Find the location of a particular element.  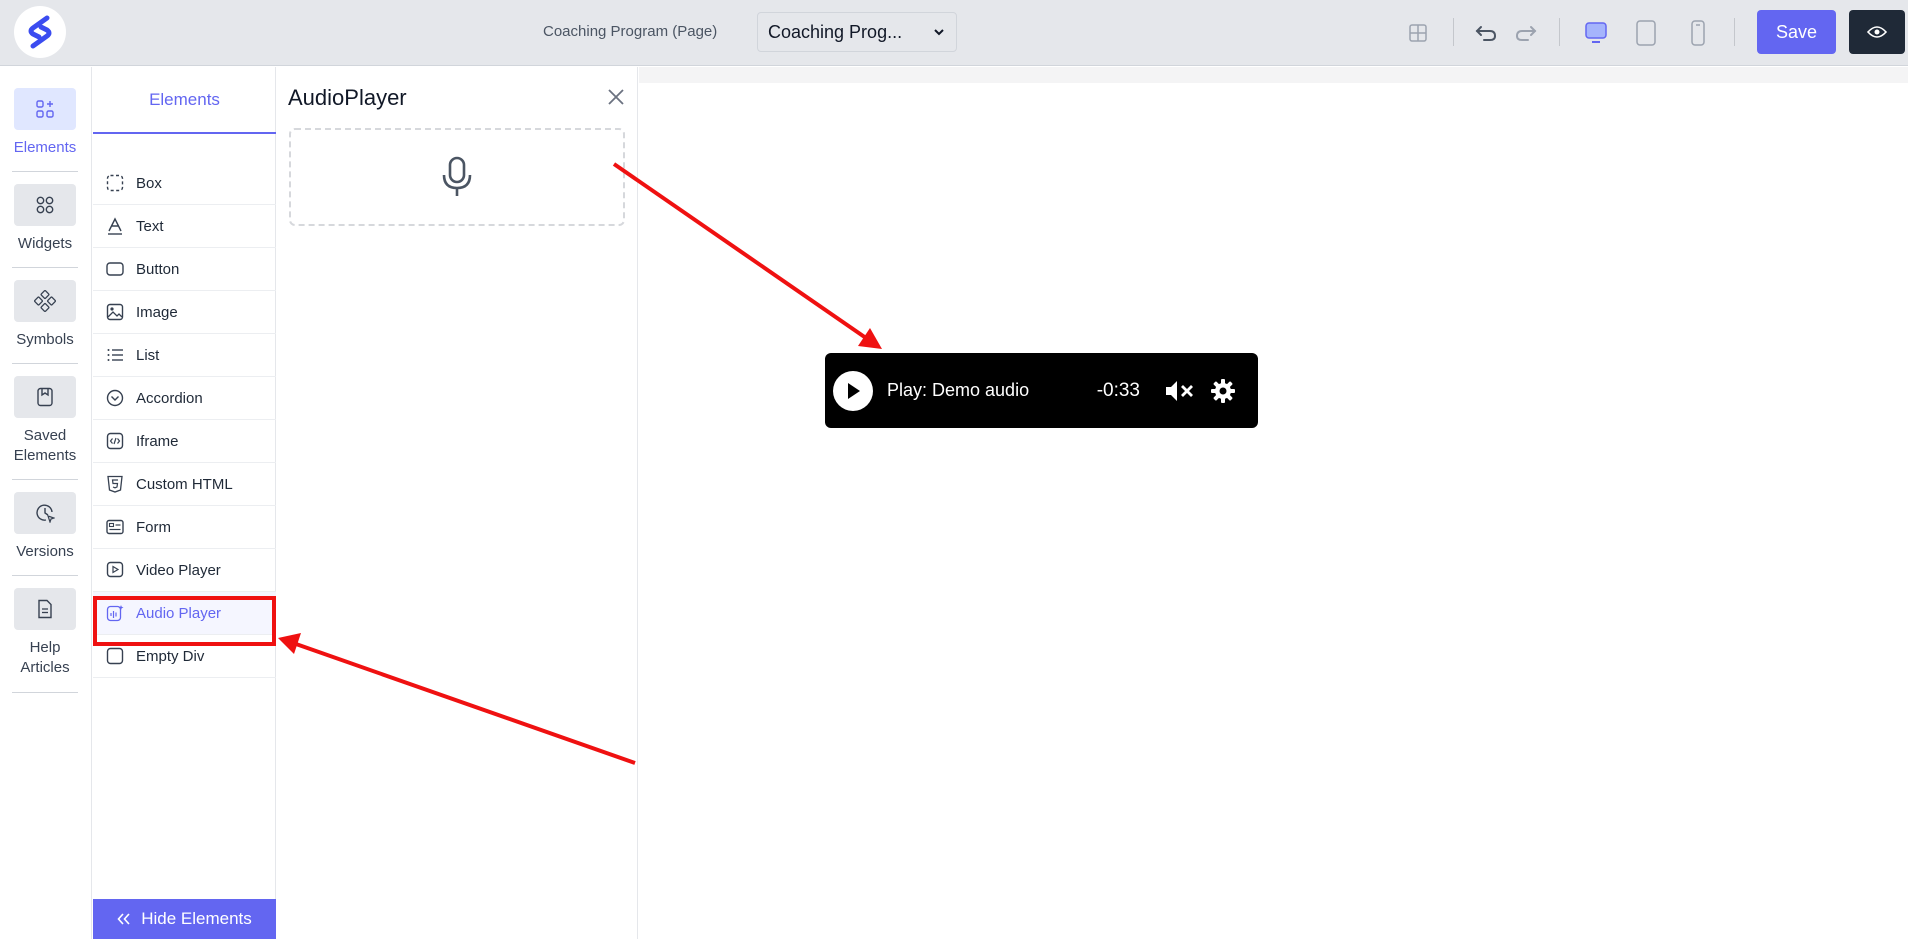

undo-icon is located at coordinates (1486, 33).